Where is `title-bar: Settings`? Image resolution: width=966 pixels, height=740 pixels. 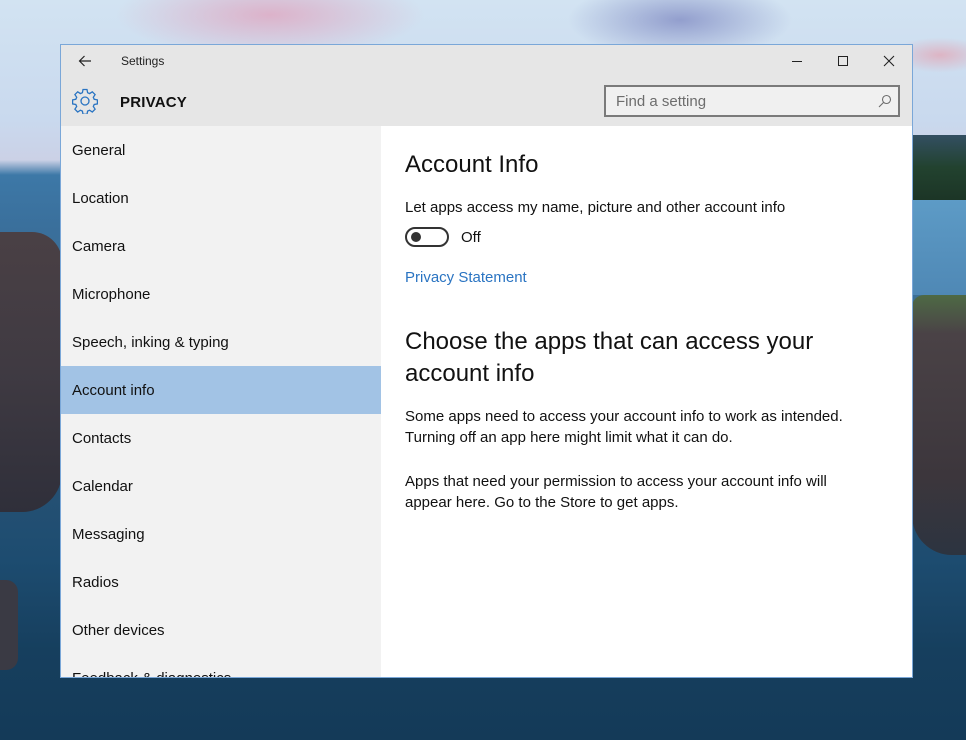
title-bar: Settings is located at coordinates (486, 61).